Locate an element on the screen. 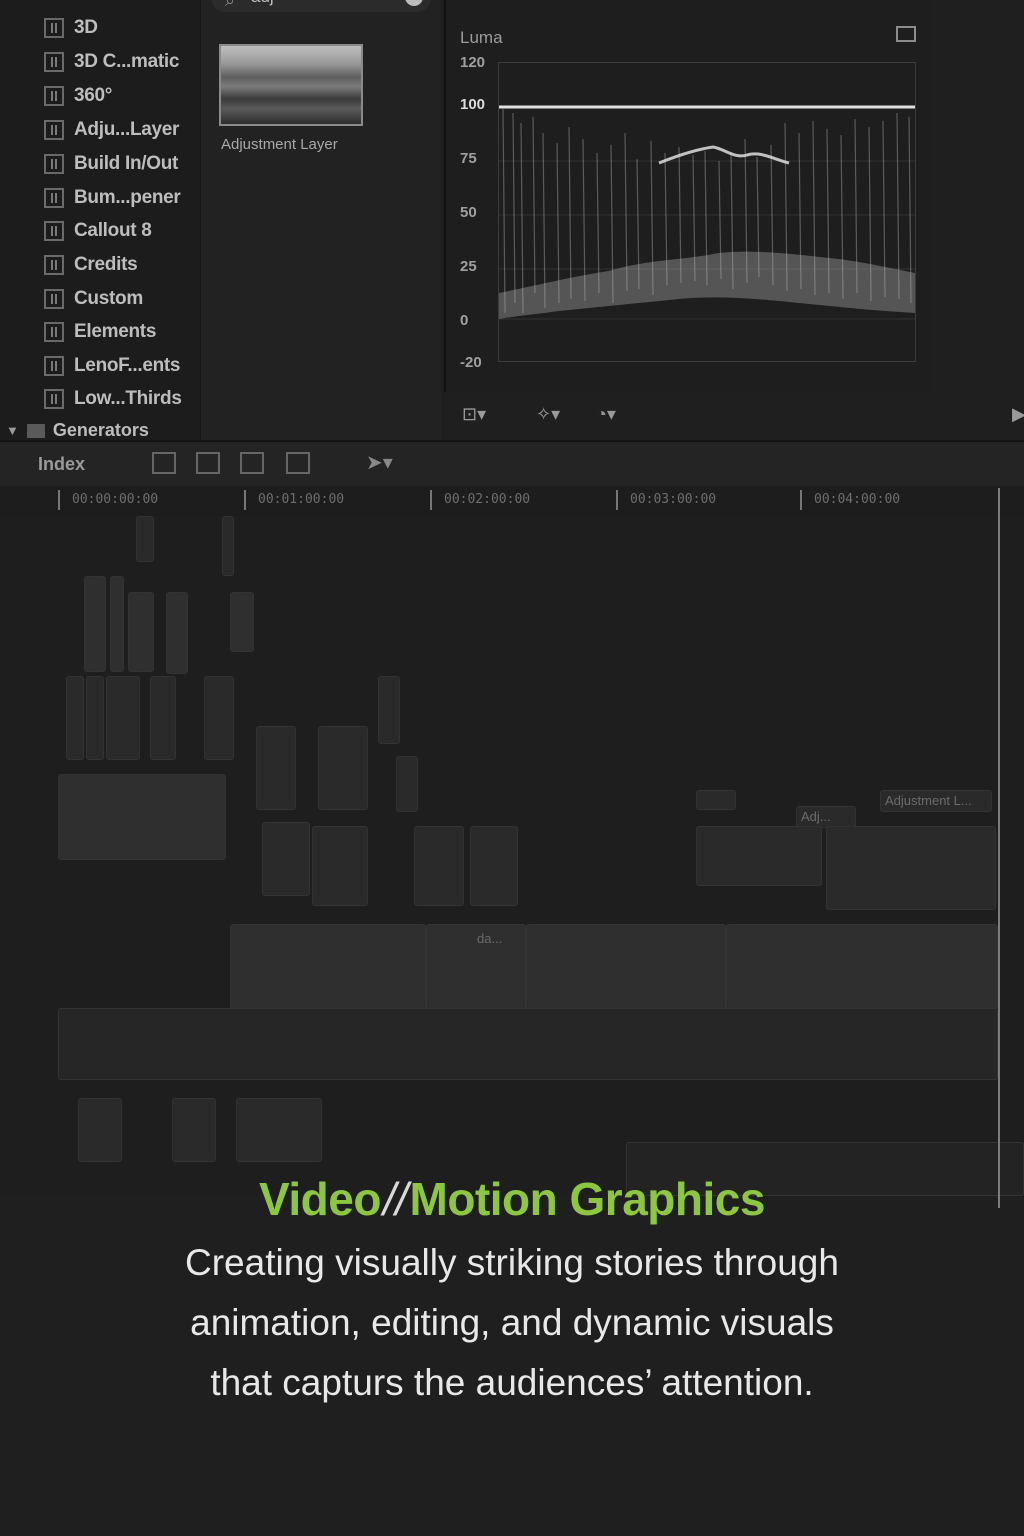 Image resolution: width=1024 pixels, height=1536 pixels. playhead is located at coordinates (999, 848).